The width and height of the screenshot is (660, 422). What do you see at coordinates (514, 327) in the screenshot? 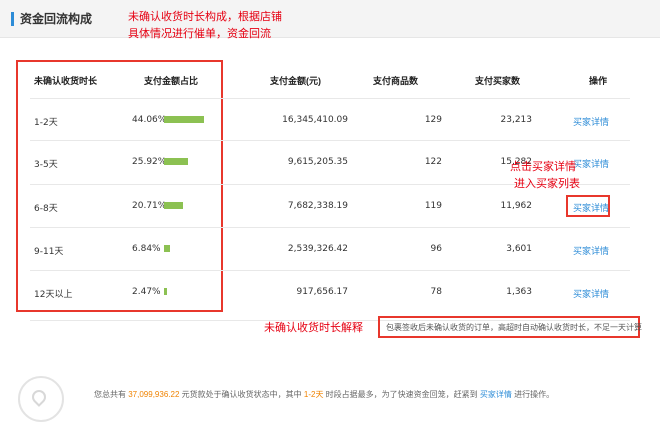
I see `duration-note-text: 包裹签收后未确认收货的订单，高超时自动确认收货时长，不足一天计算` at bounding box center [514, 327].